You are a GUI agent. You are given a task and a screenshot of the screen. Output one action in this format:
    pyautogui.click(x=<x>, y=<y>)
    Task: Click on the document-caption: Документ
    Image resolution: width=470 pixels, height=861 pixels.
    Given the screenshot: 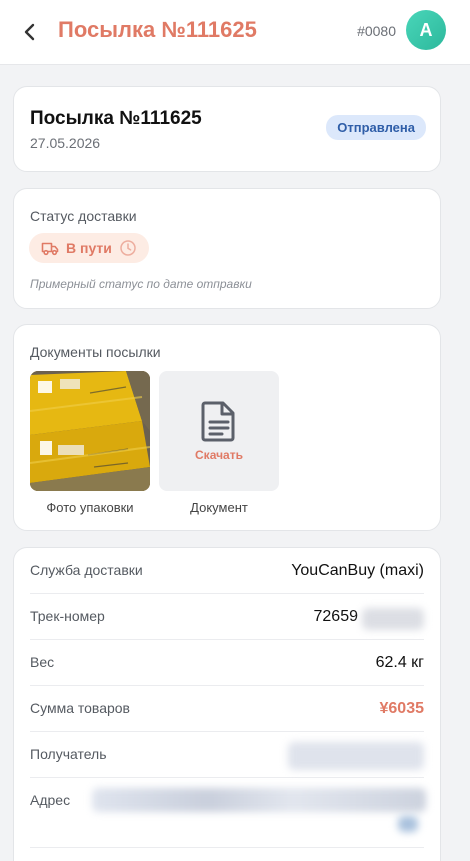 What is the action you would take?
    pyautogui.click(x=219, y=507)
    